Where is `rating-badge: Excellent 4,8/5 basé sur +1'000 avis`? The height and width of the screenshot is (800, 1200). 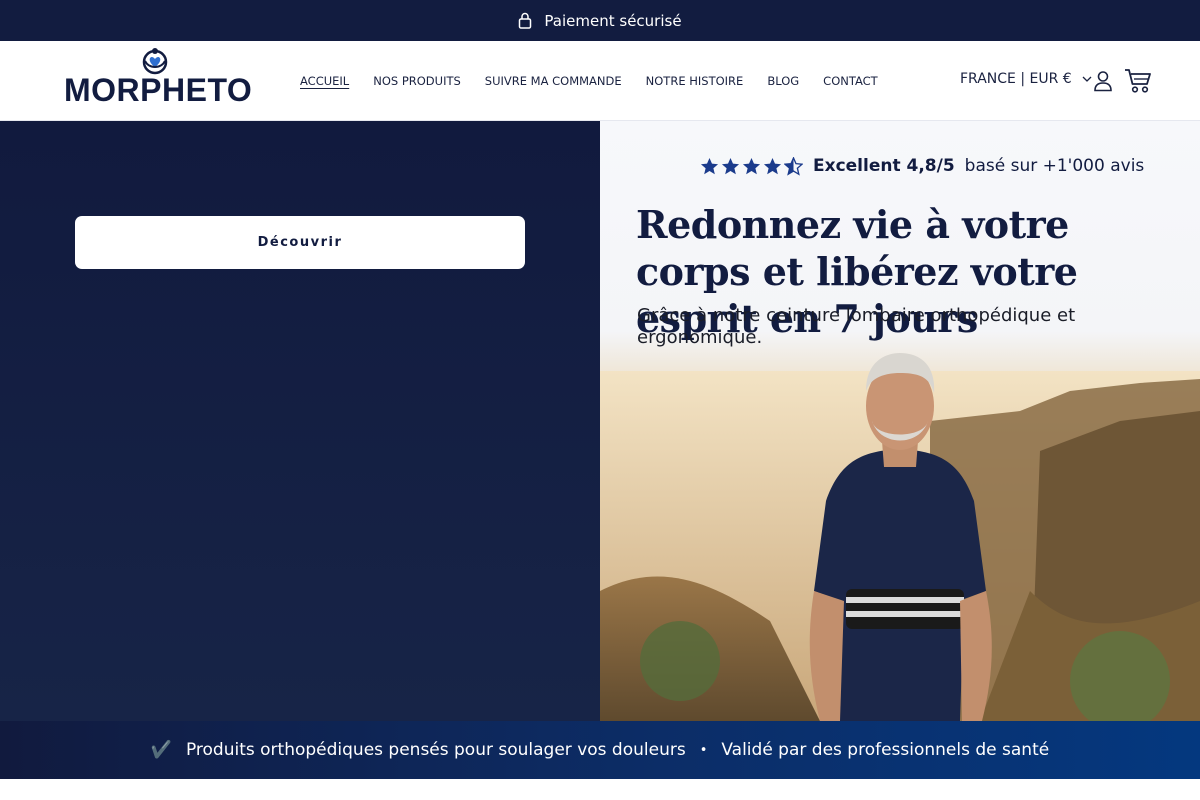
rating-badge: Excellent 4,8/5 basé sur +1'000 avis is located at coordinates (922, 166).